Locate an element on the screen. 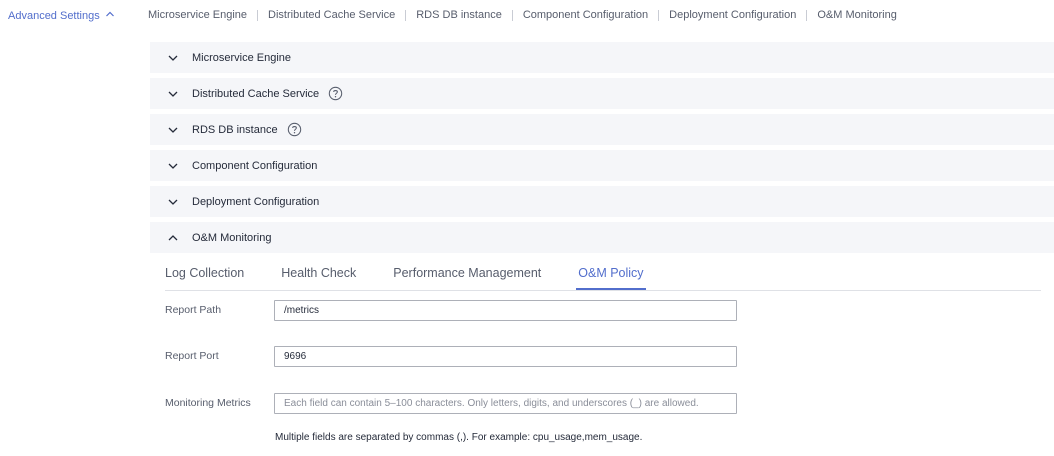 This screenshot has height=456, width=1054. panel-microservice-engine: Microservice Engine is located at coordinates (602, 57).